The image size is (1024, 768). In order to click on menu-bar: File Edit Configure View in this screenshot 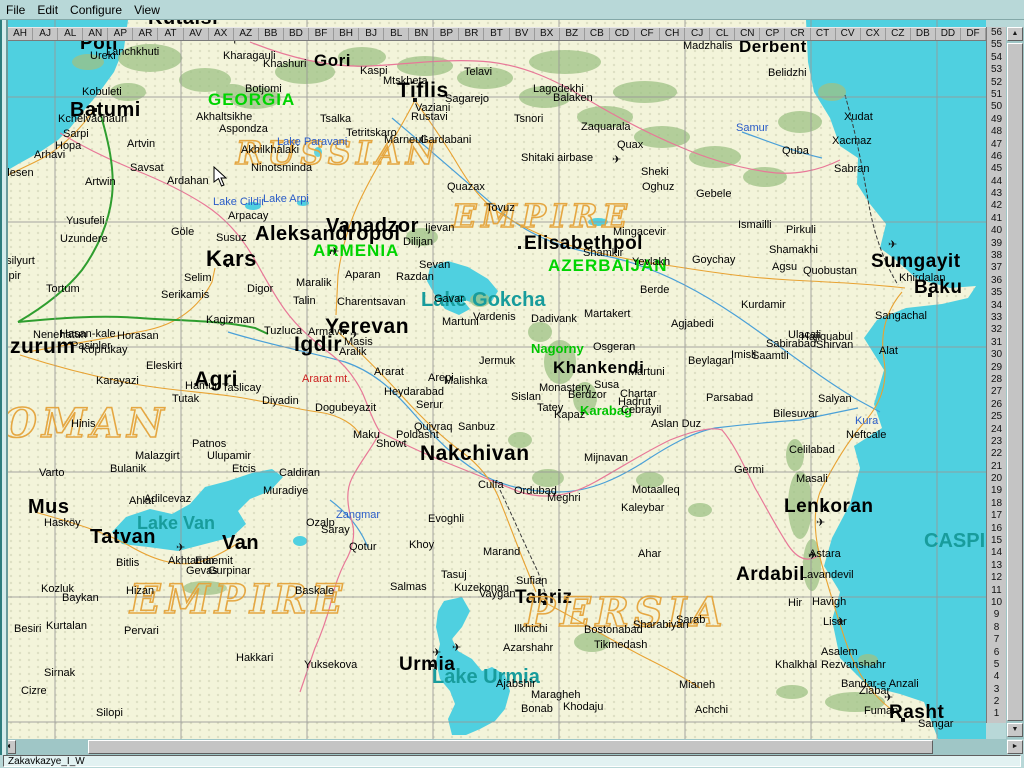, I will do `click(512, 10)`.